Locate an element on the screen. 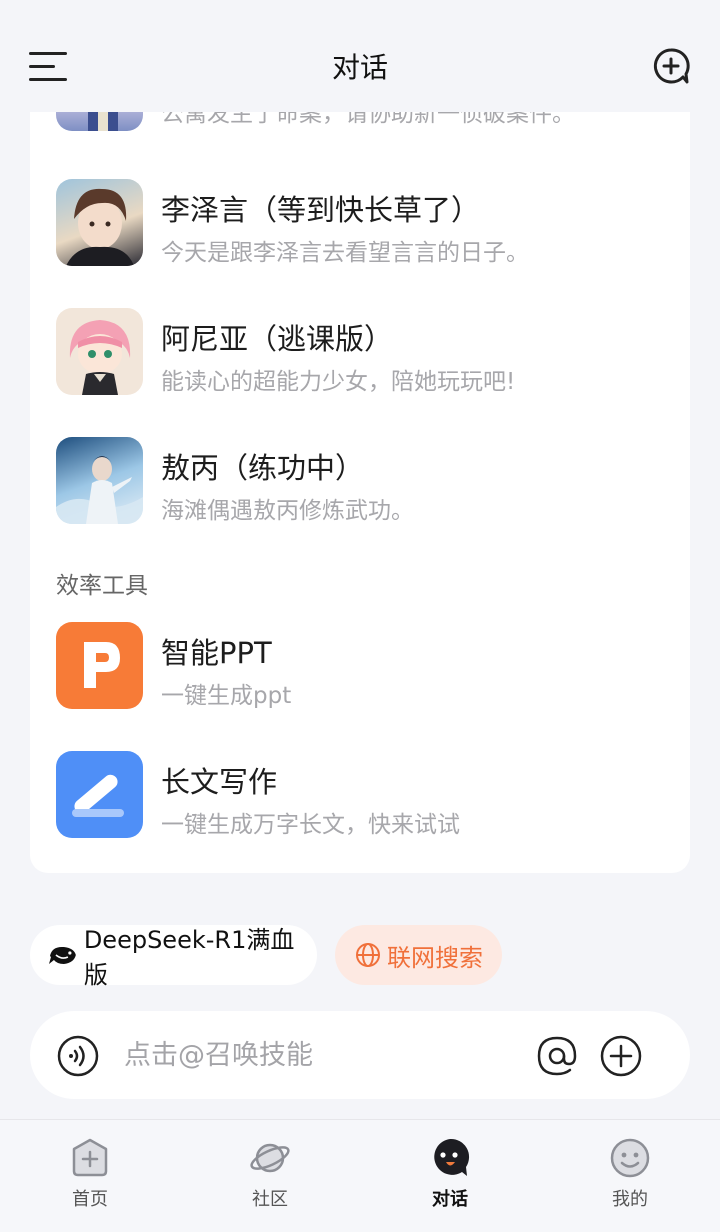 The image size is (720, 1232). list-item-desc: 能读心的超能力少女，陪她玩玩吧! is located at coordinates (338, 382).